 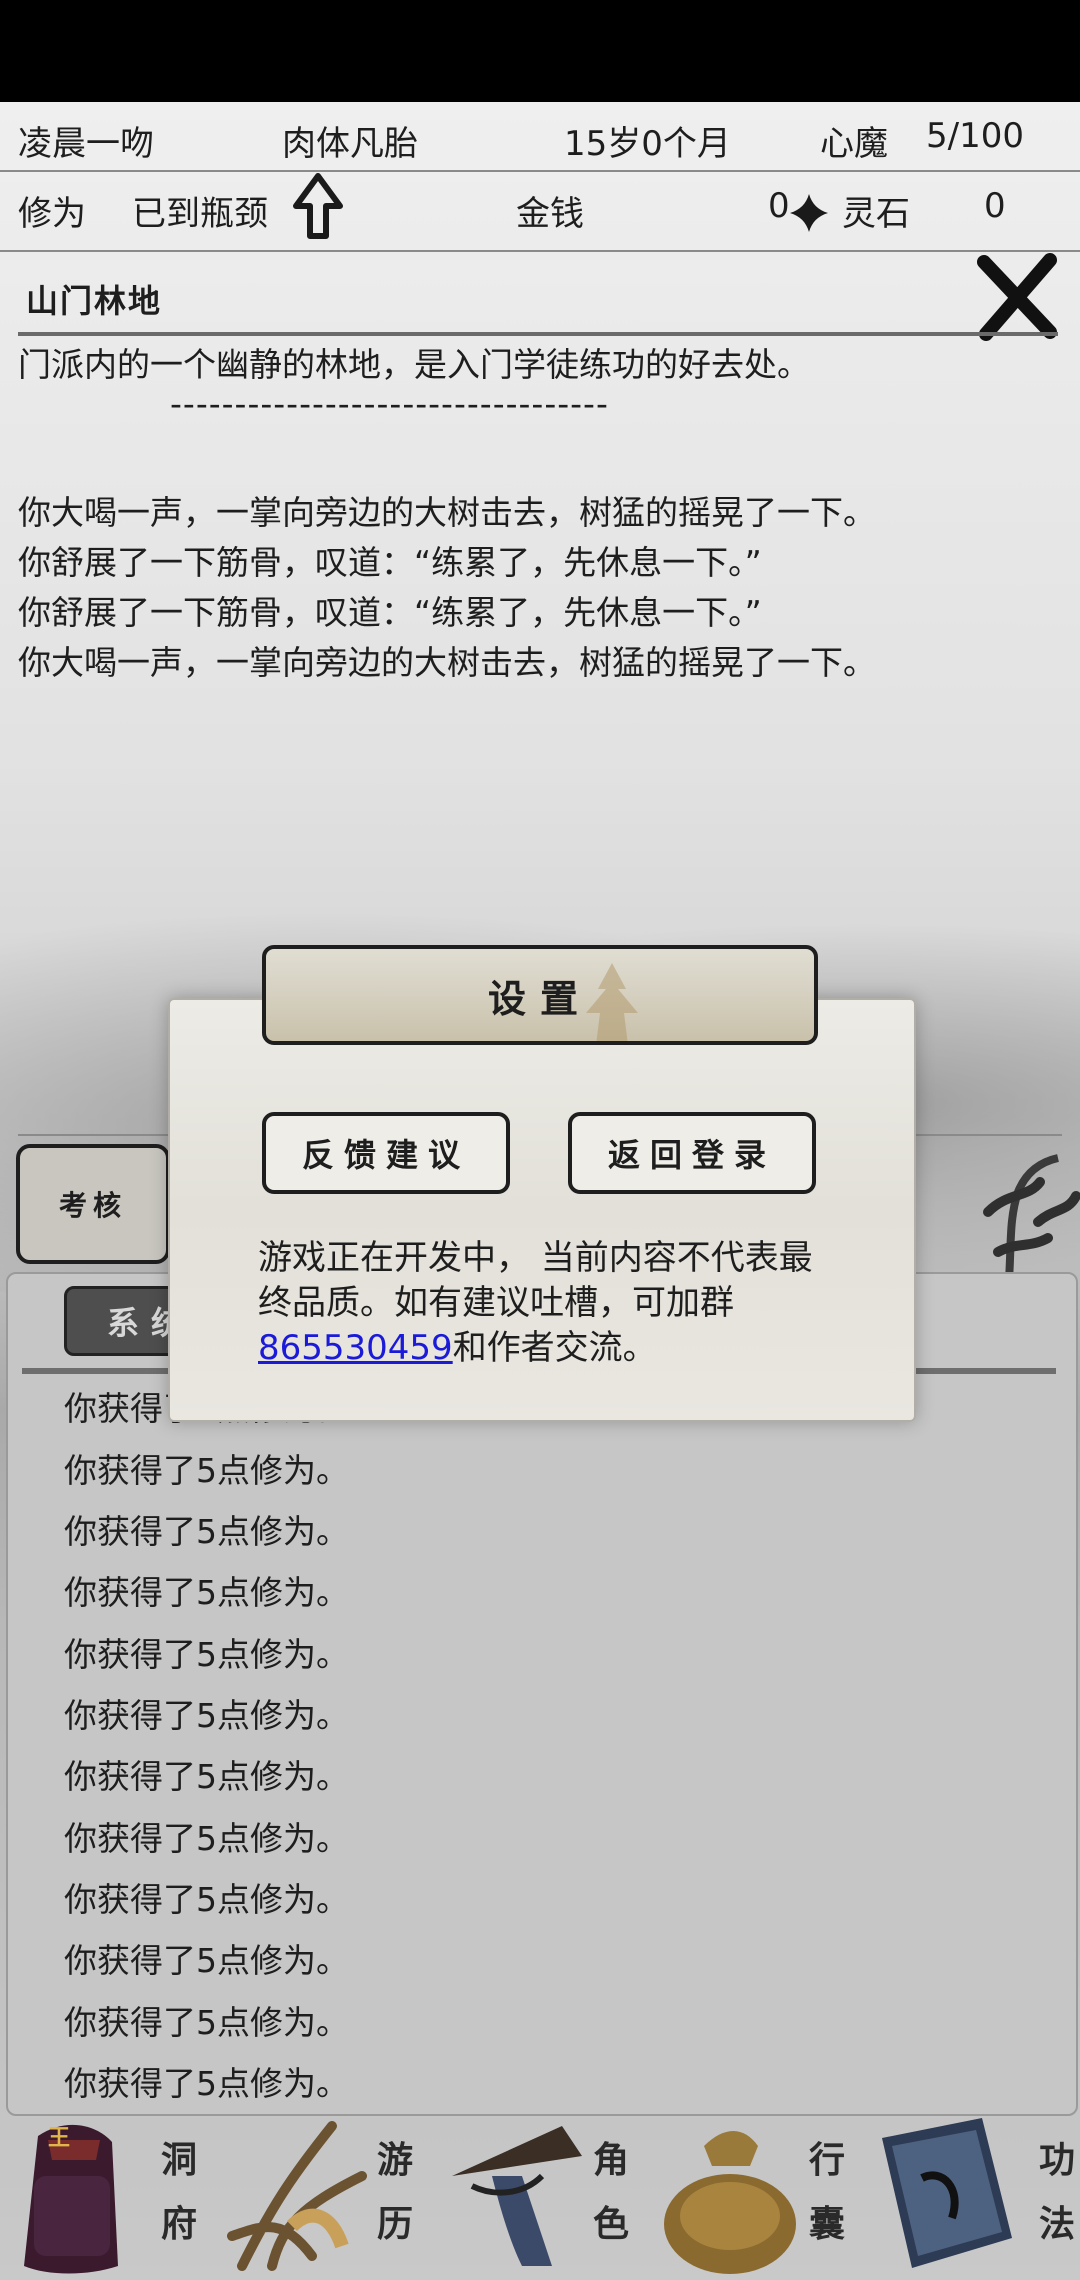 I want to click on back-to-login-button: 返回登录, so click(x=692, y=1153).